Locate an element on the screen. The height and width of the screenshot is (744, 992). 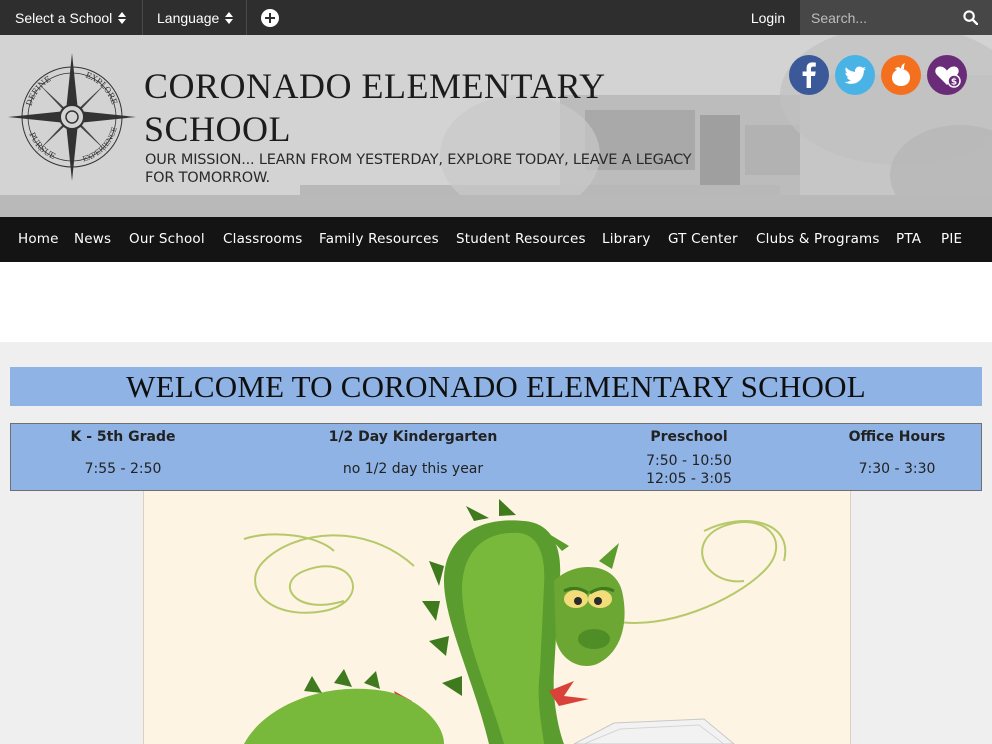
hours-header: 1/2 Day Kindergarten is located at coordinates (413, 437).